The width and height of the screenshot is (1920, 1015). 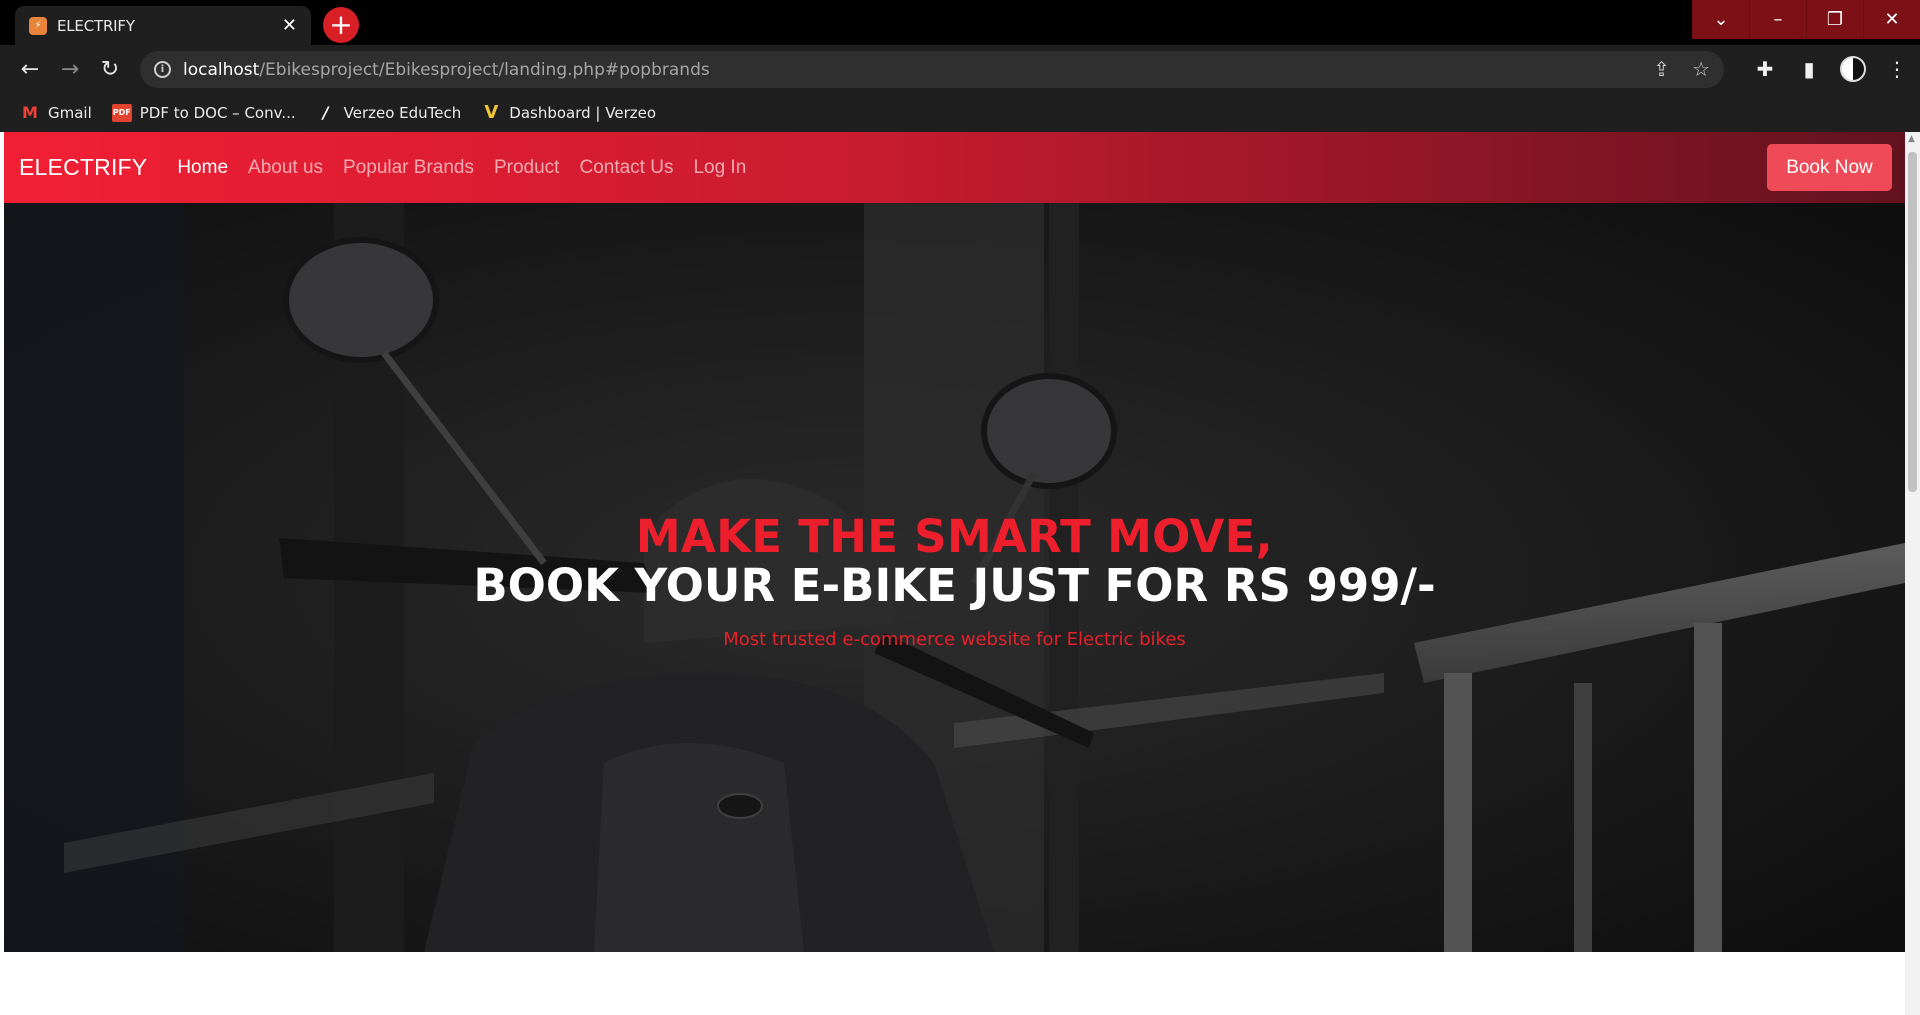 I want to click on bookmark-dashboard-verzeo: V Dashboard | Verzeo, so click(x=569, y=112).